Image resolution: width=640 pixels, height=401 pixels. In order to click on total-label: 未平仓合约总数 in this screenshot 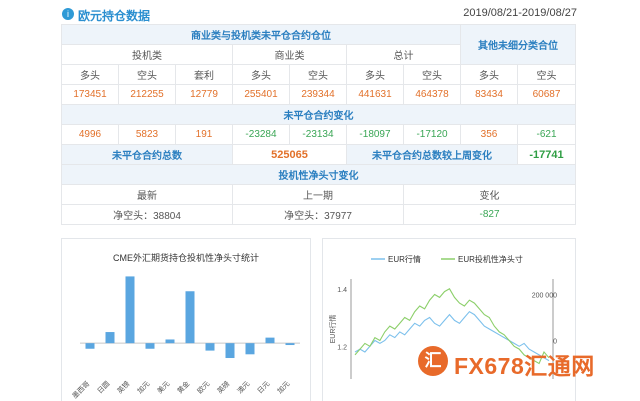, I will do `click(147, 154)`.